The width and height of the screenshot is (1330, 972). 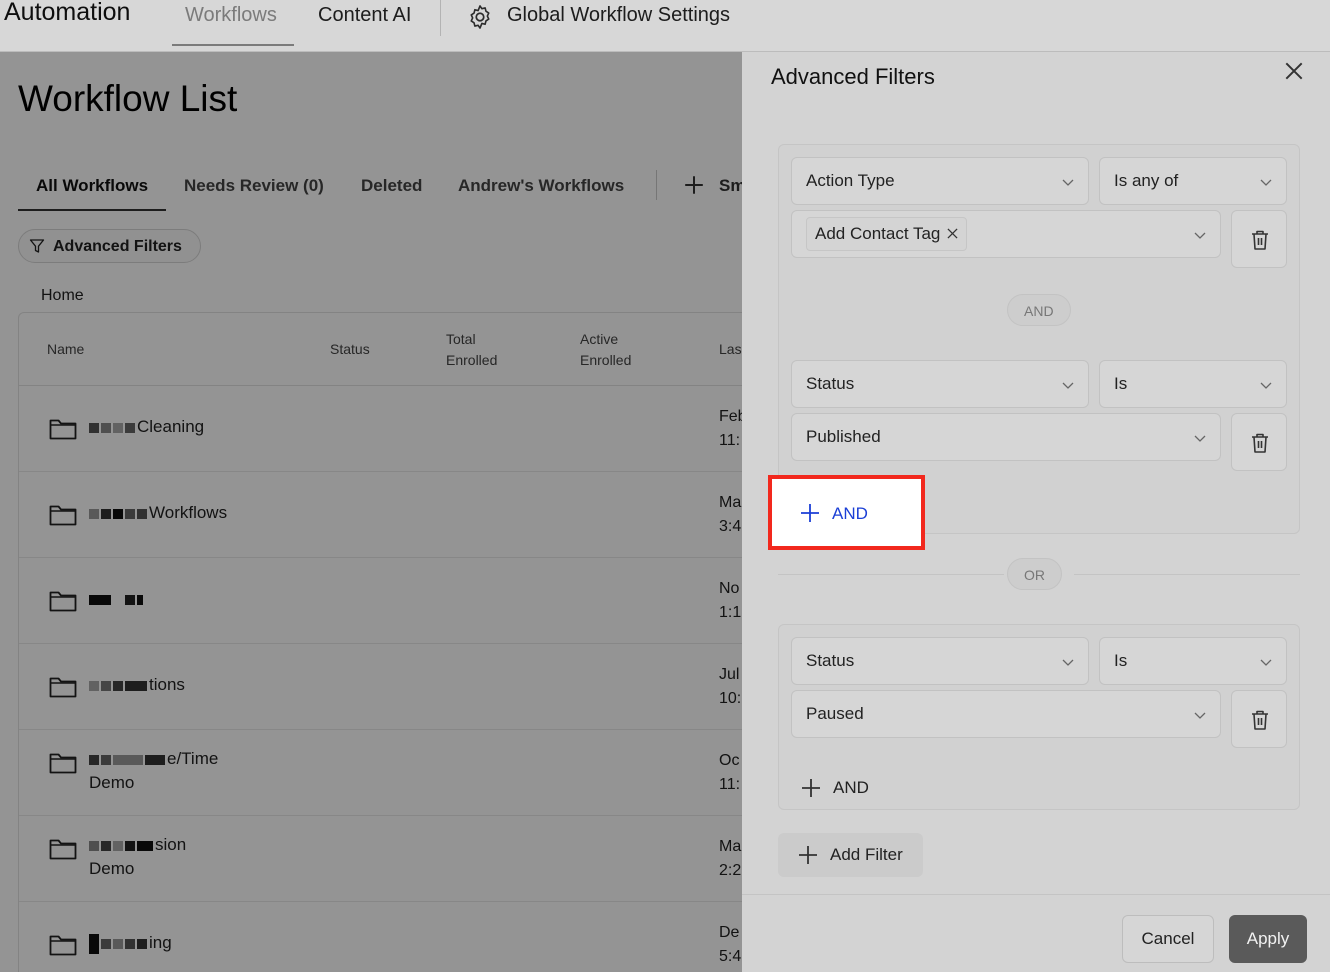 What do you see at coordinates (835, 713) in the screenshot?
I see `value-select-value: Paused` at bounding box center [835, 713].